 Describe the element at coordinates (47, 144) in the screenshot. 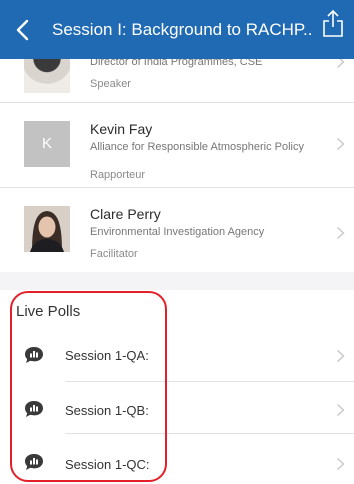

I see `avatar: K` at that location.